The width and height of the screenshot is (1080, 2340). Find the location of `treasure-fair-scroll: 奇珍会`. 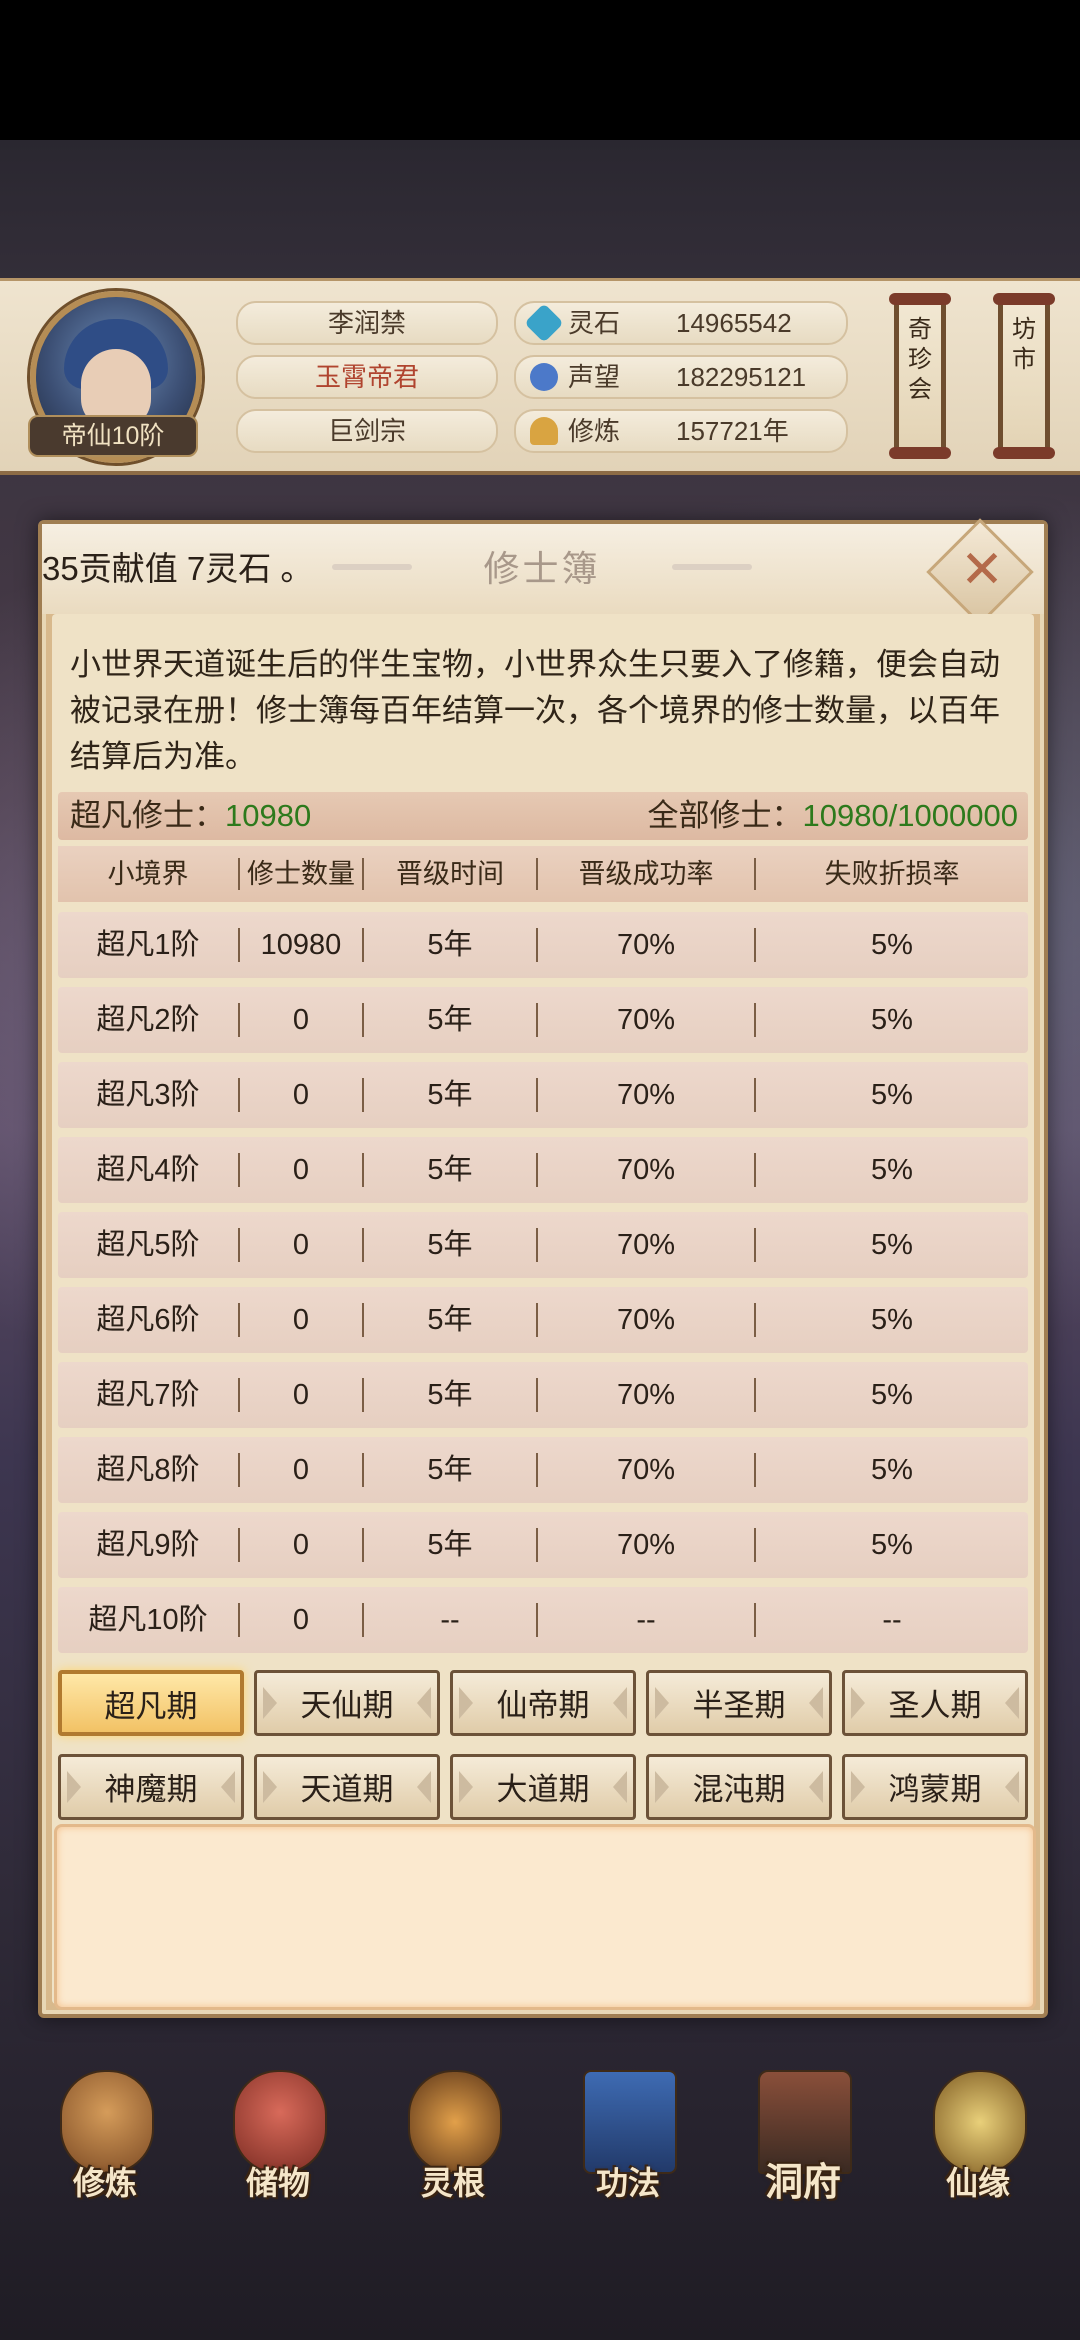

treasure-fair-scroll: 奇珍会 is located at coordinates (920, 376).